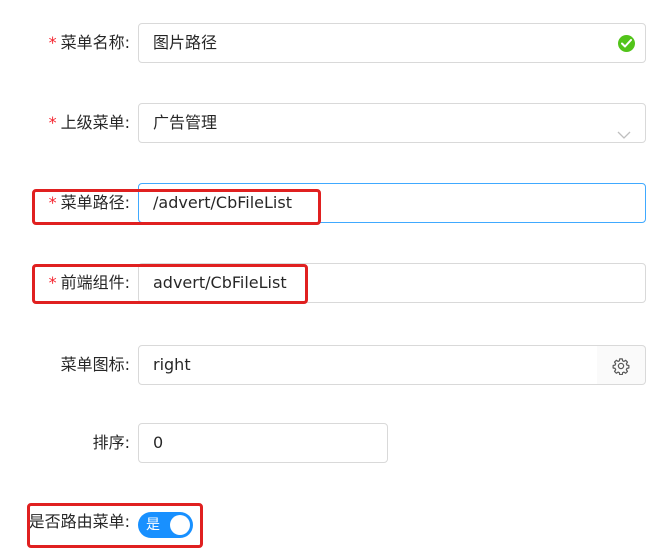 This screenshot has height=559, width=657. What do you see at coordinates (79, 521) in the screenshot?
I see `is-route-label: 是否路由菜单:` at bounding box center [79, 521].